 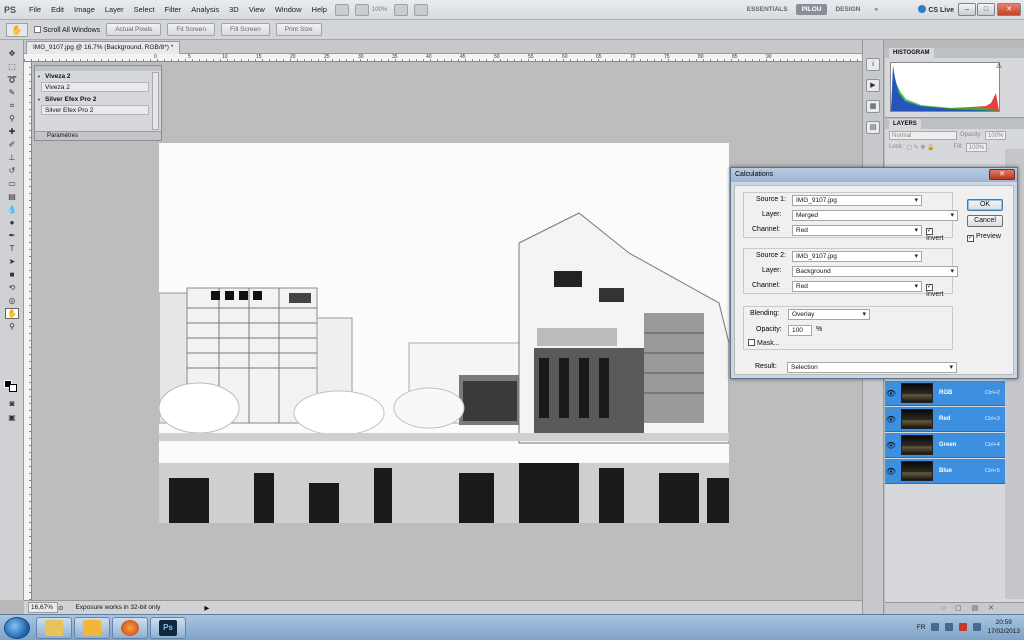 I want to click on actual-pixels-button: Actual Pixels, so click(x=134, y=29).